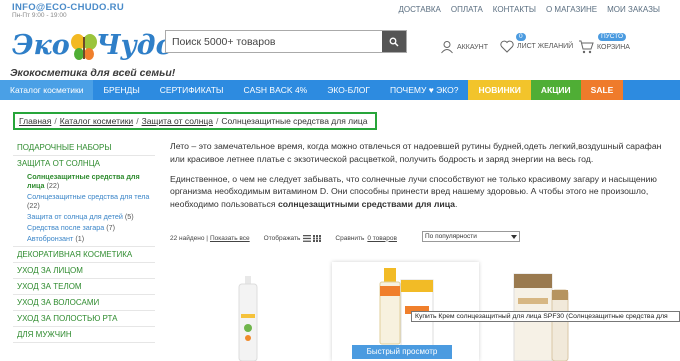  I want to click on working-hours: Пн-Пт 9:00 - 19:00, so click(39, 15).